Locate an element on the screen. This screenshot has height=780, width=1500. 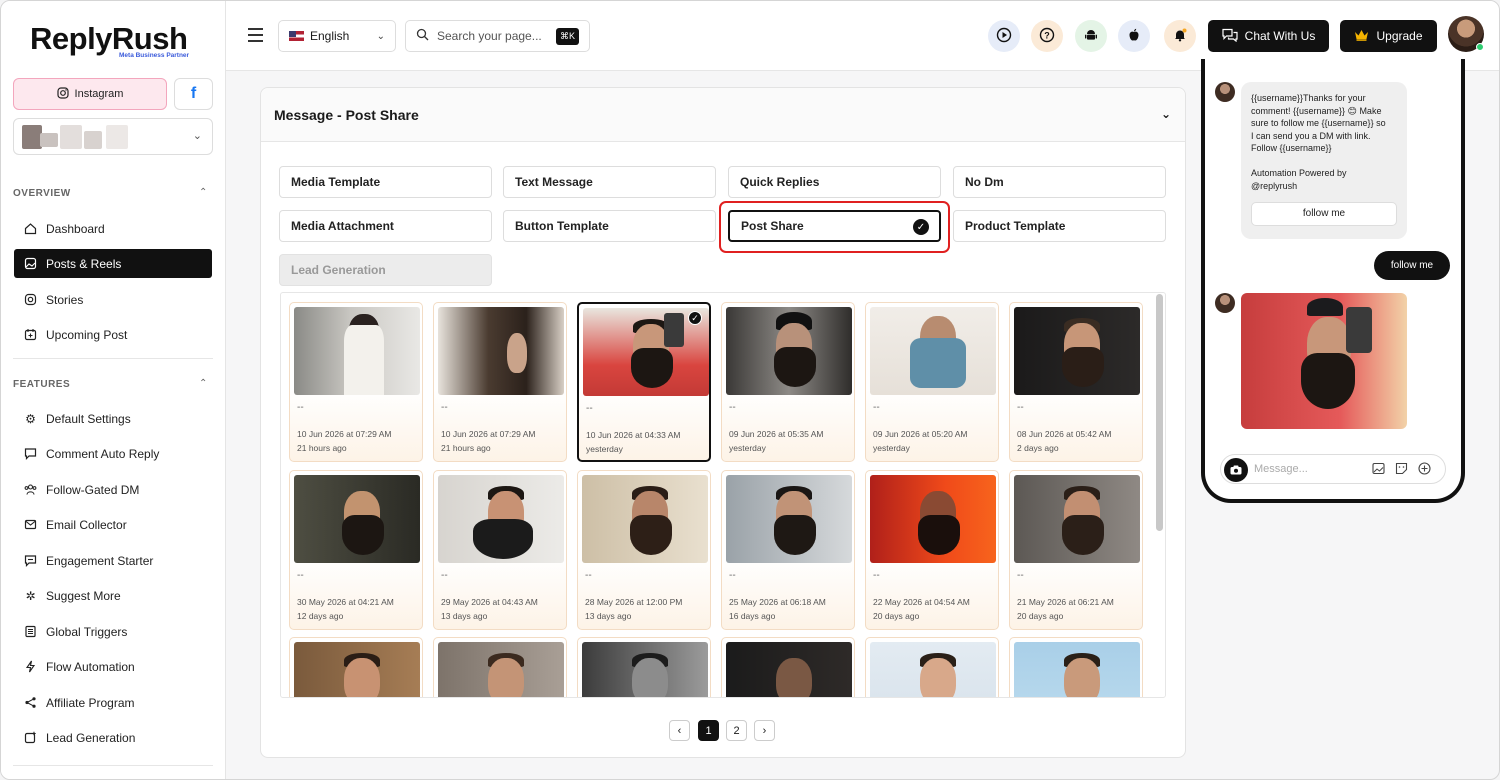
pagination-prev-button: ‹ is located at coordinates (679, 730).